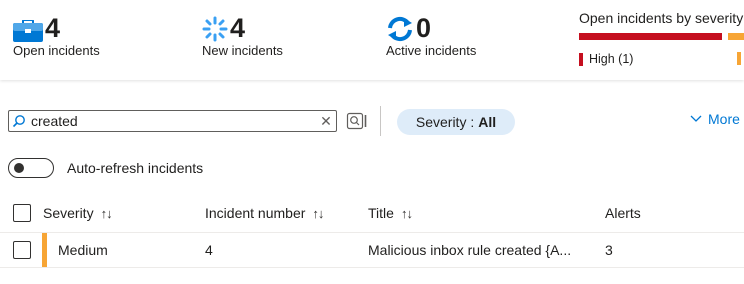  Describe the element at coordinates (209, 250) in the screenshot. I see `cell-incident-number: 4` at that location.